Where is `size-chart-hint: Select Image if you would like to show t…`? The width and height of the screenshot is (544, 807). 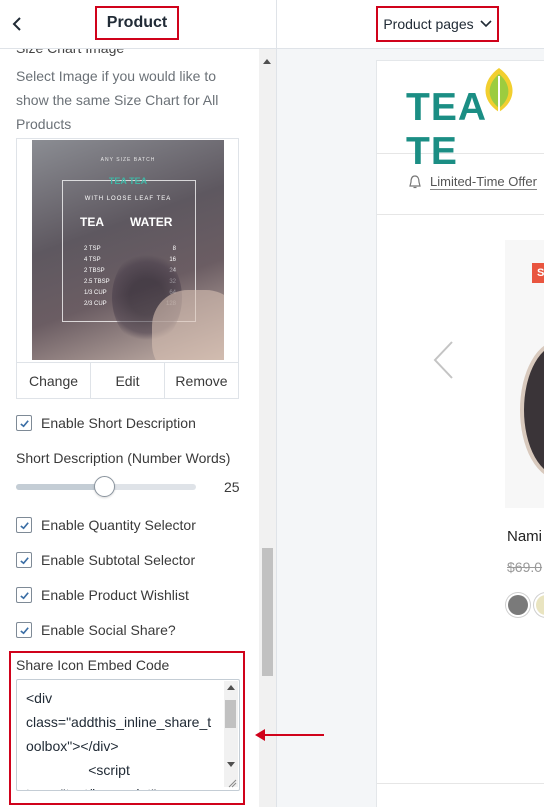
size-chart-hint: Select Image if you would like to show t… is located at coordinates (117, 100).